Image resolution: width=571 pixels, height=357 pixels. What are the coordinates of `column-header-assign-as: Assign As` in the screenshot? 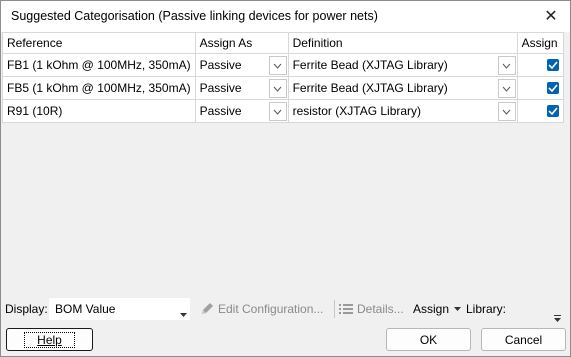 It's located at (241, 43).